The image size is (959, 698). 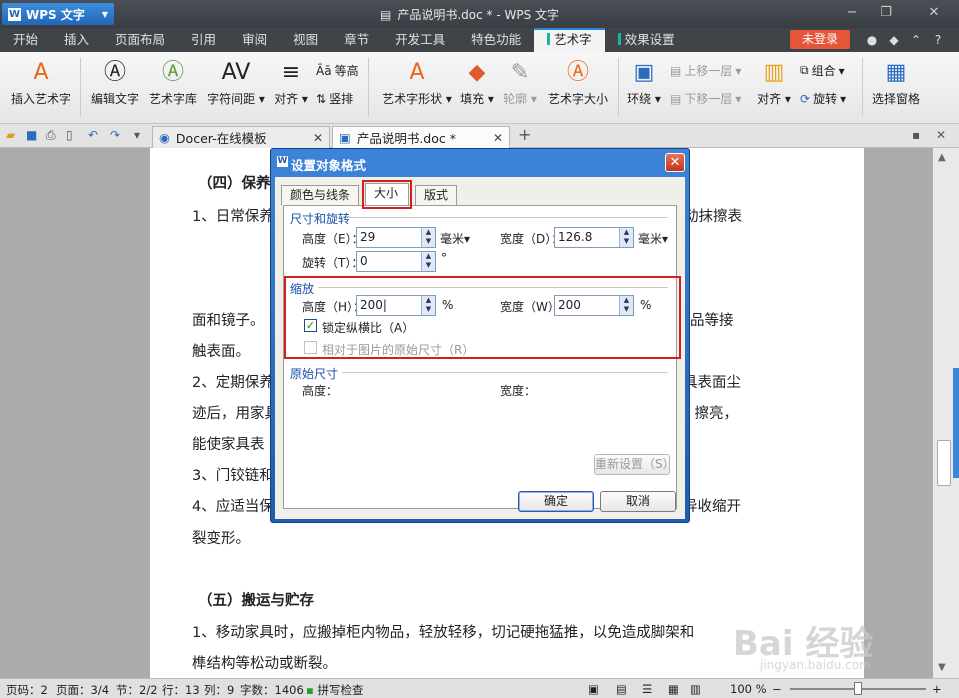 I want to click on skin-icon: ●, so click(x=872, y=40).